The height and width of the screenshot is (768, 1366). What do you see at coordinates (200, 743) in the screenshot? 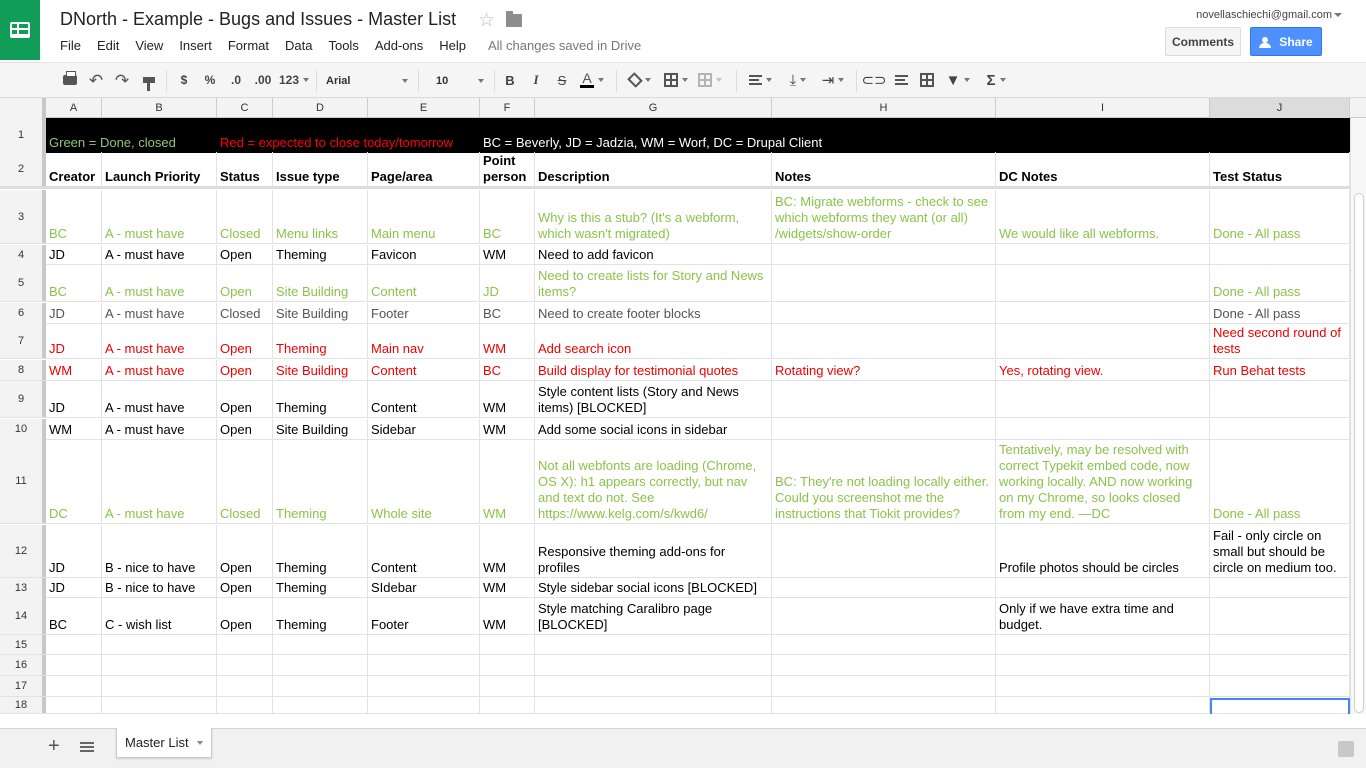
I see `chevron-down-icon` at bounding box center [200, 743].